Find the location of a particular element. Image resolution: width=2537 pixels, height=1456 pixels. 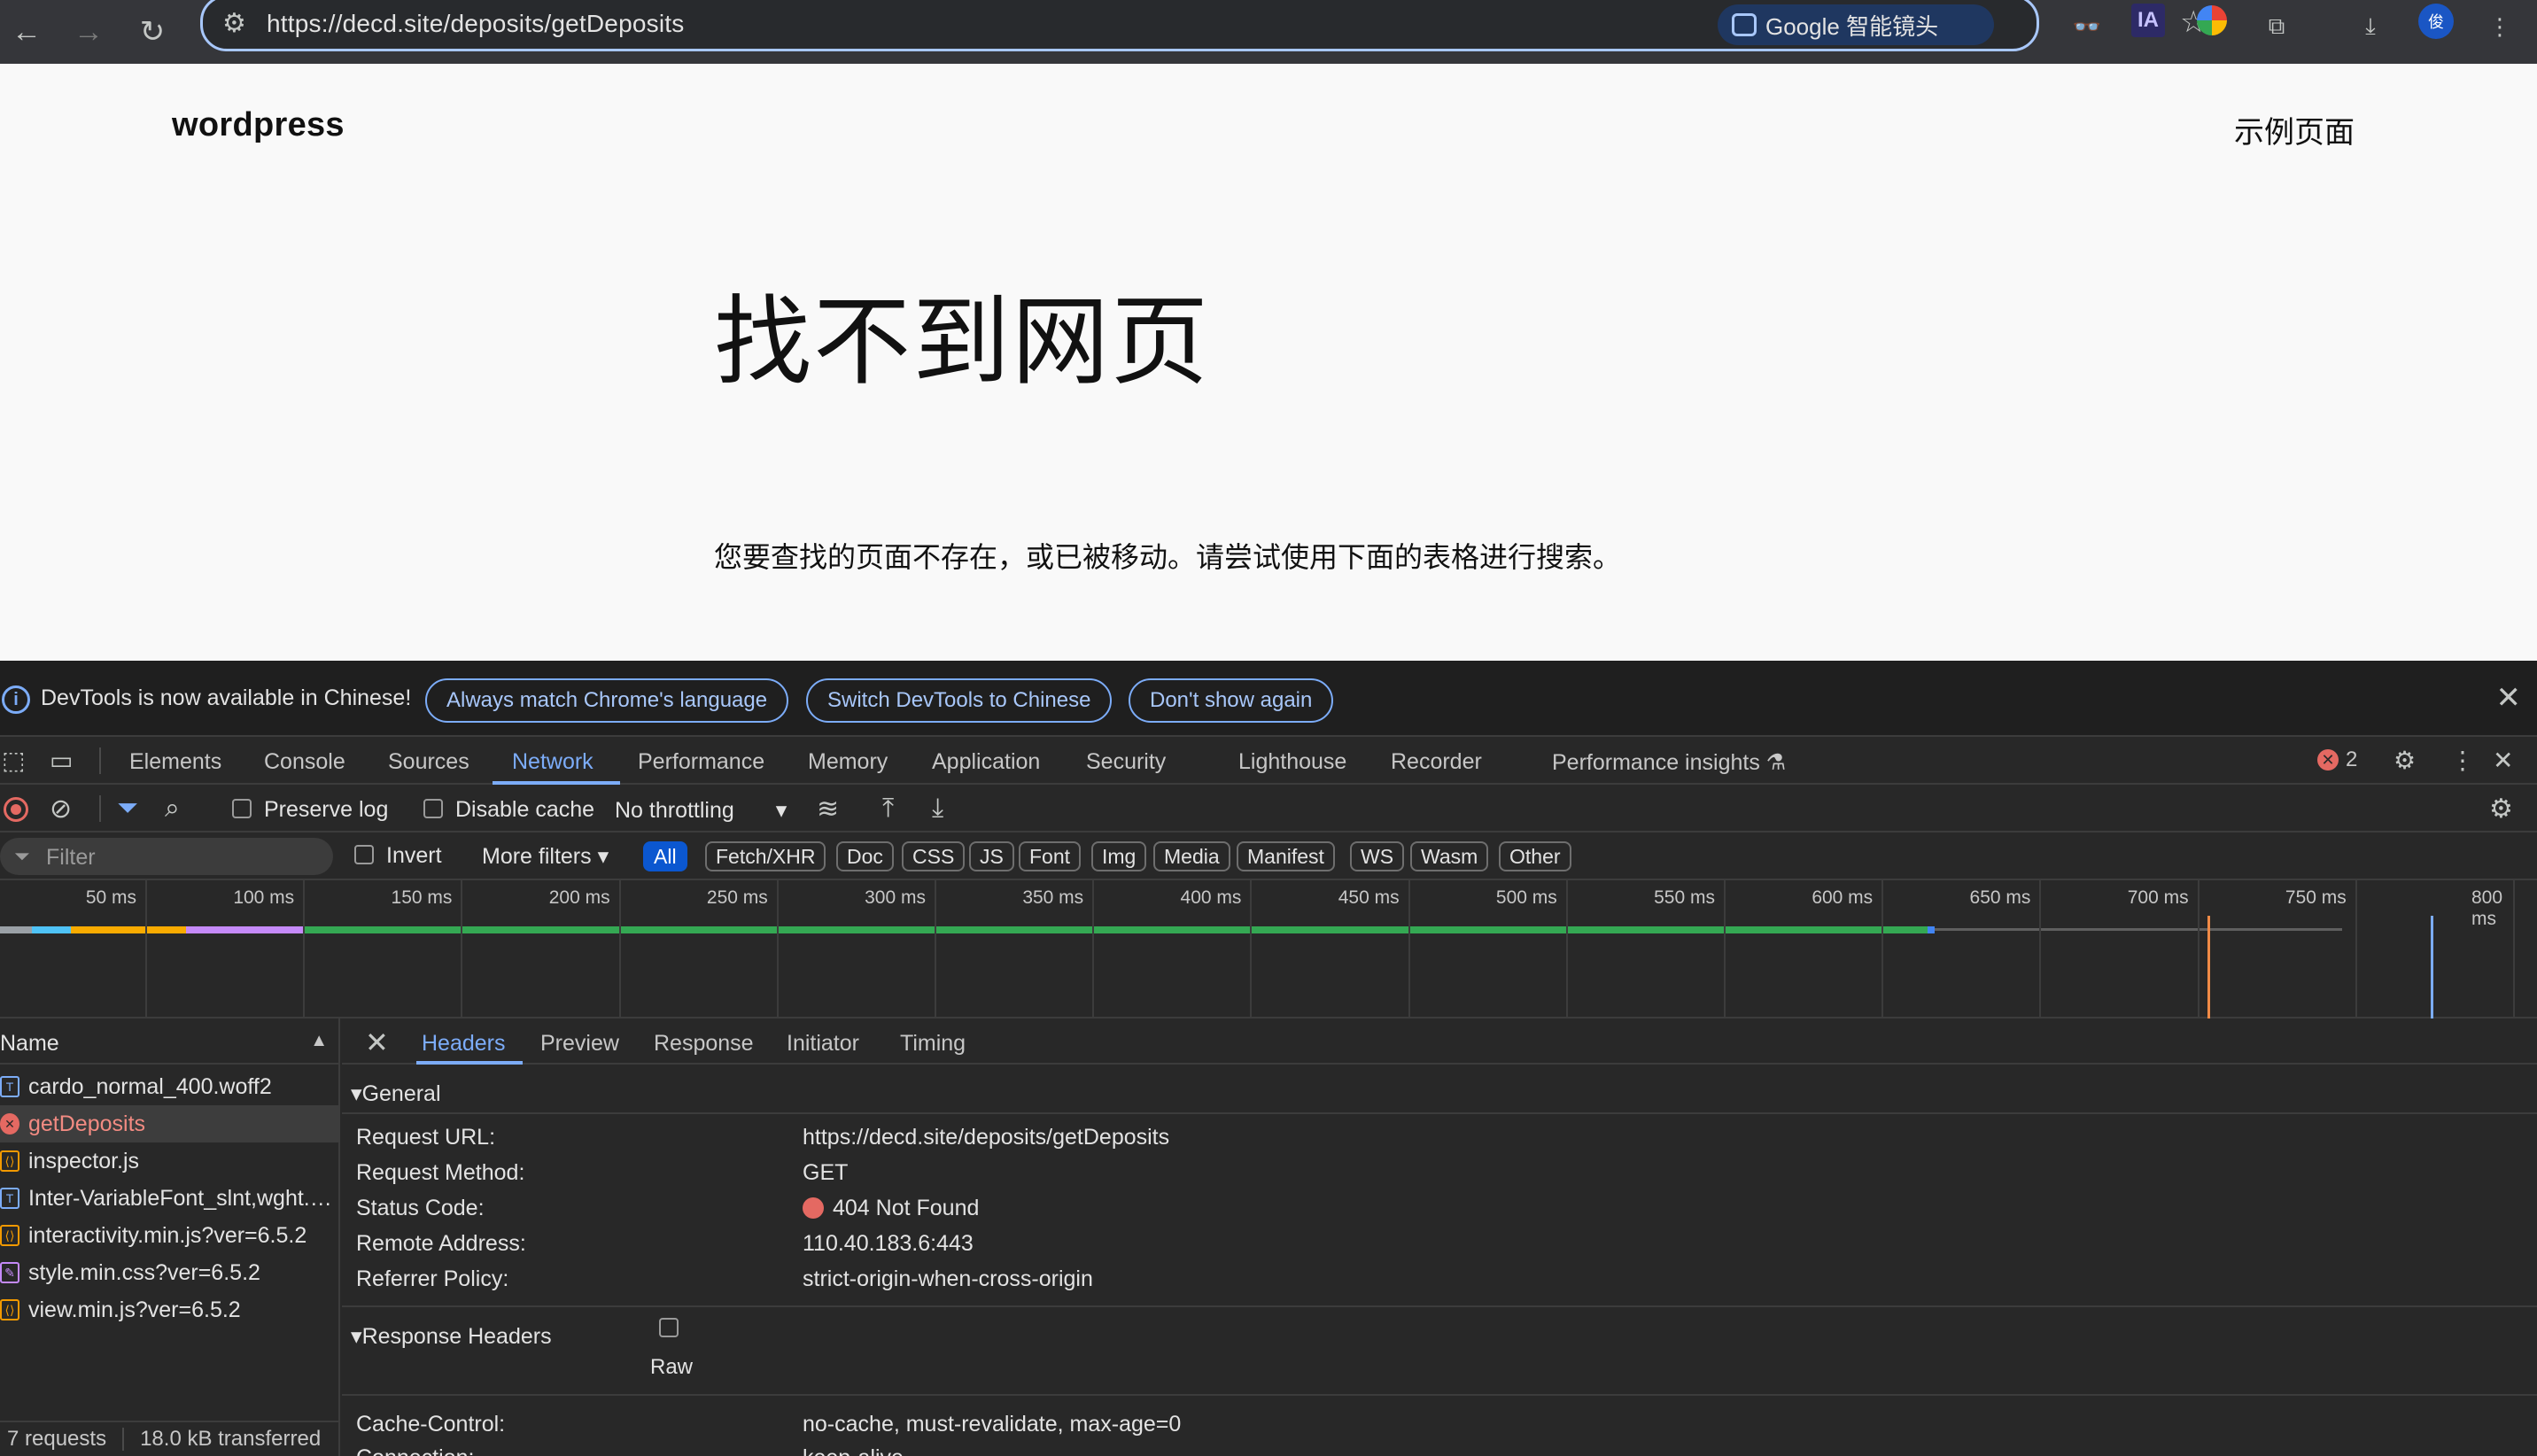

site-title: wordpress is located at coordinates (258, 125).